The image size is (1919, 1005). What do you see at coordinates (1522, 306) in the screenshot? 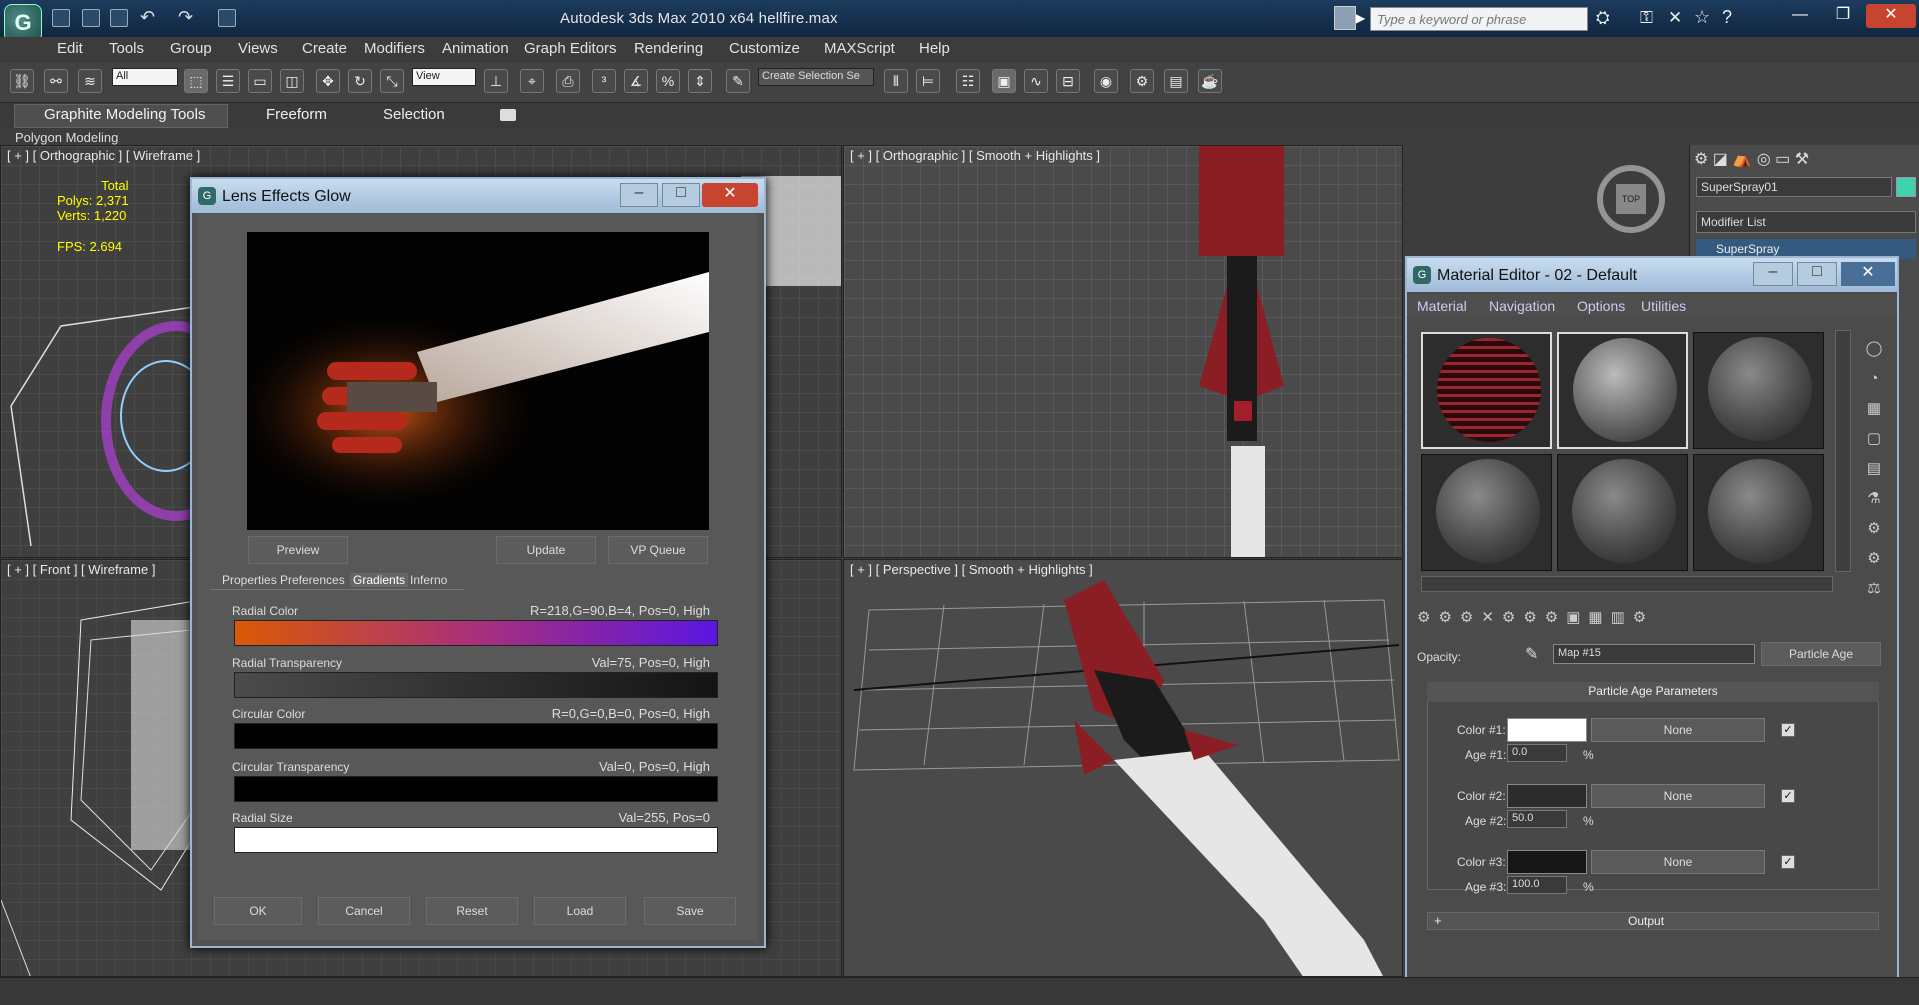
I see `mat-menu-navigation: Navigation` at bounding box center [1522, 306].